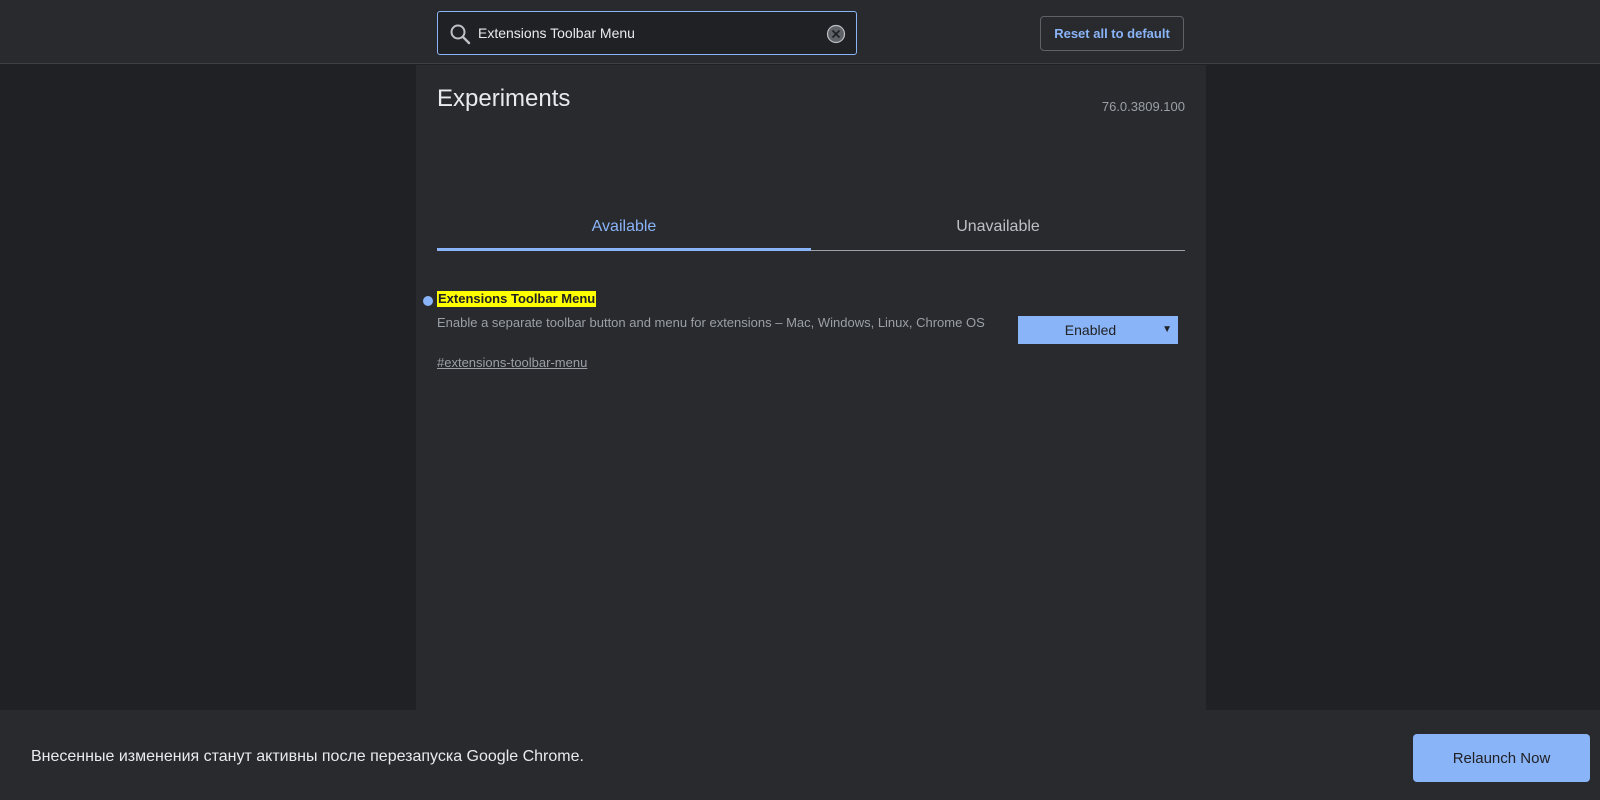 This screenshot has width=1600, height=800. Describe the element at coordinates (1167, 329) in the screenshot. I see `dropdown-arrow-icon: ▼` at that location.